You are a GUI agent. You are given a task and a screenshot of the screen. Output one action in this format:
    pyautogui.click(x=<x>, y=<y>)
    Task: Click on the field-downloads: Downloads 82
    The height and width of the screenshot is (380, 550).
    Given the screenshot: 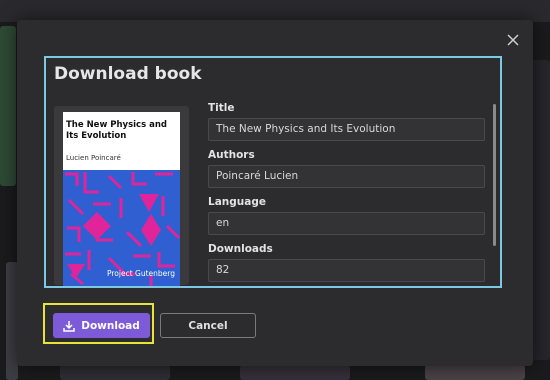 What is the action you would take?
    pyautogui.click(x=348, y=266)
    